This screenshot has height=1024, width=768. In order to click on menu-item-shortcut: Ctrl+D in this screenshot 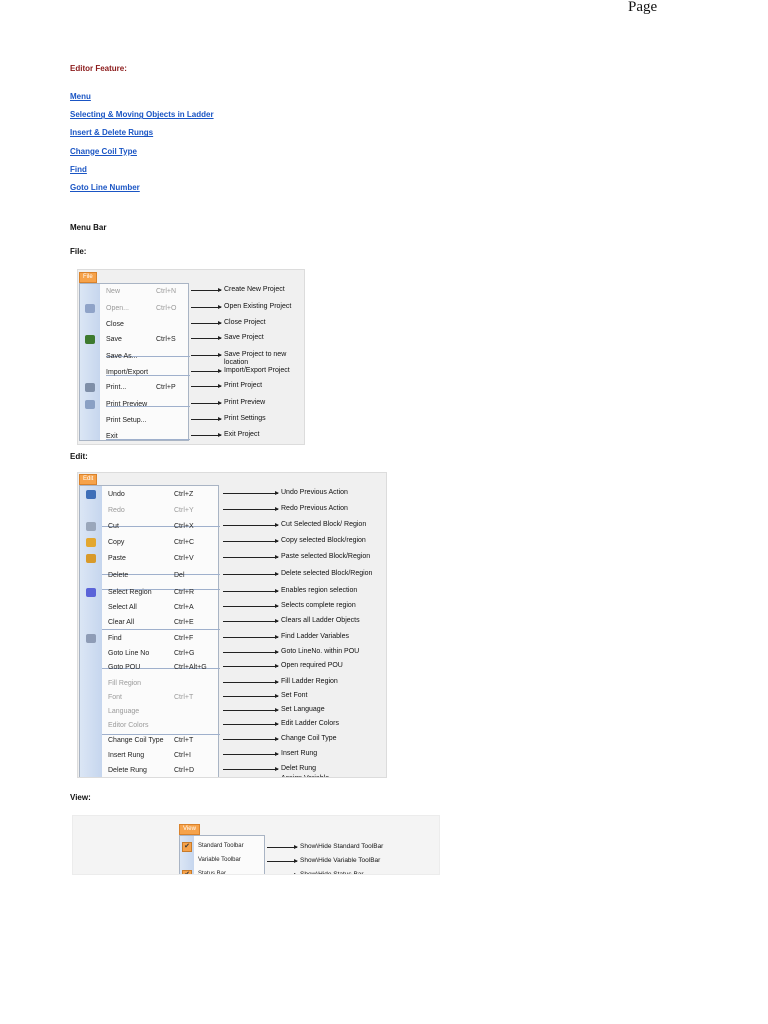, I will do `click(184, 770)`.